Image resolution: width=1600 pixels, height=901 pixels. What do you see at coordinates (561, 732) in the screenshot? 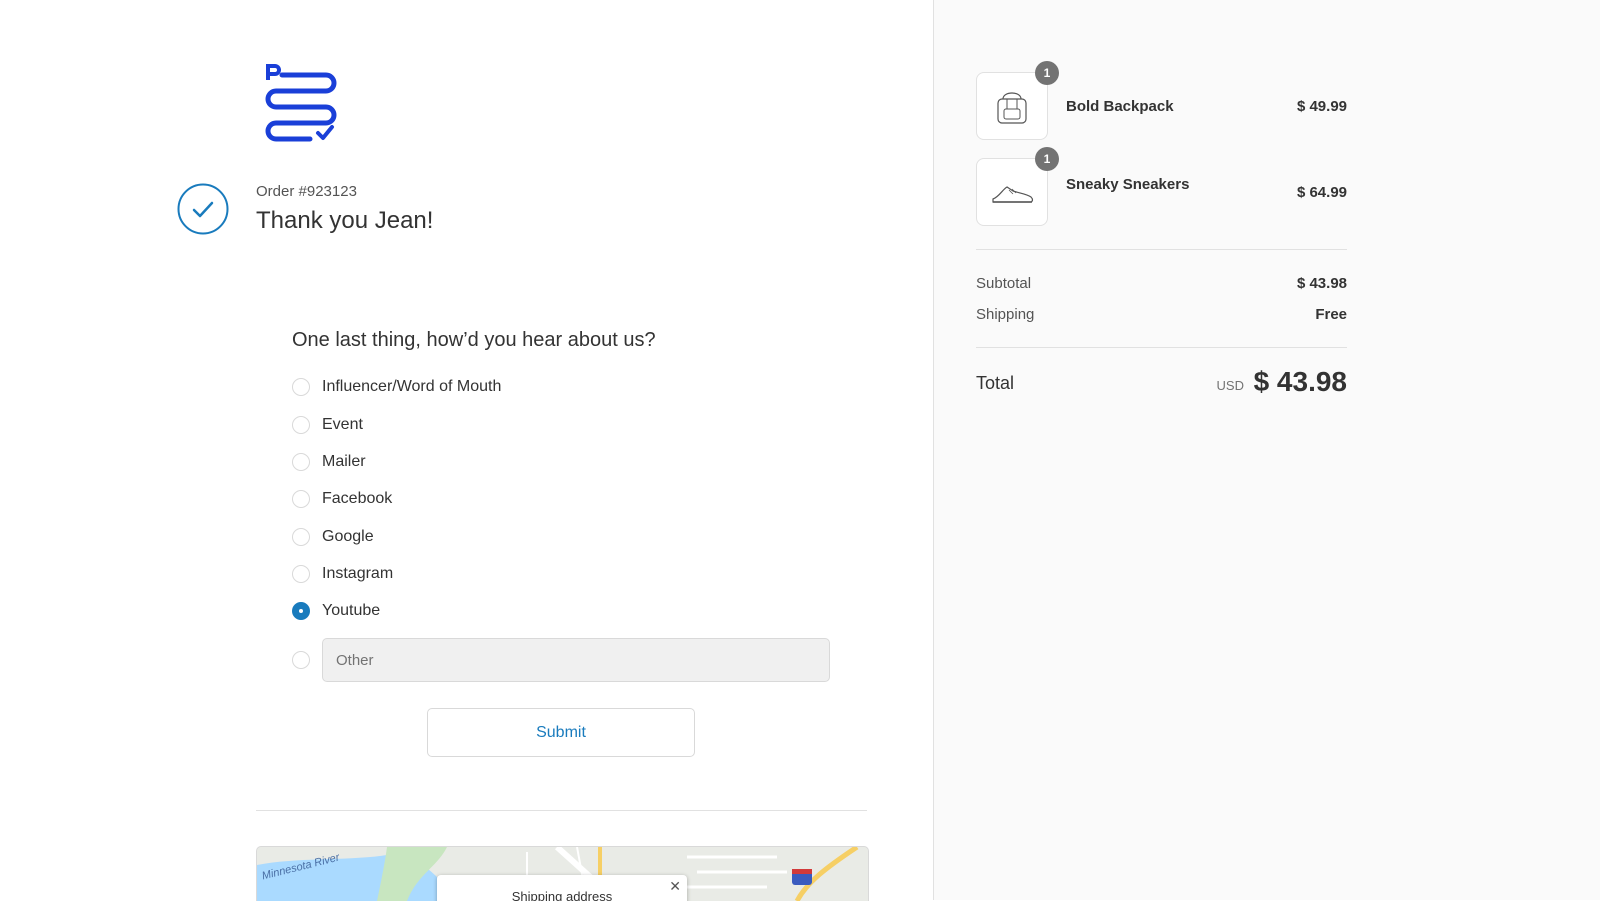
I see `submit-button: Submit` at bounding box center [561, 732].